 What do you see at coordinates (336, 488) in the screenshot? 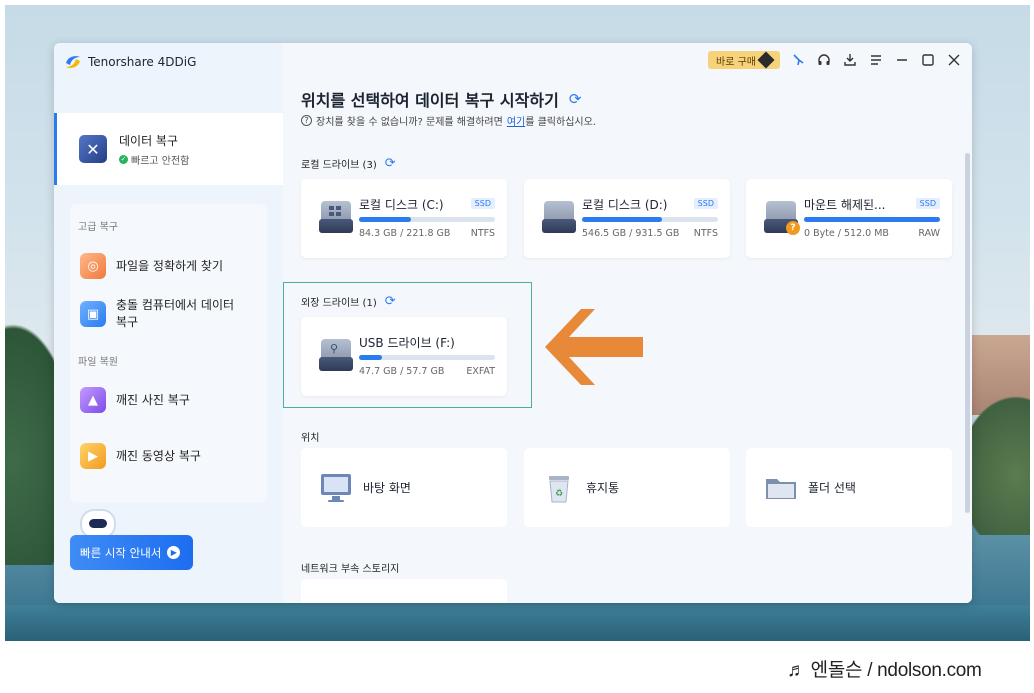
I see `desktop-monitor-icon` at bounding box center [336, 488].